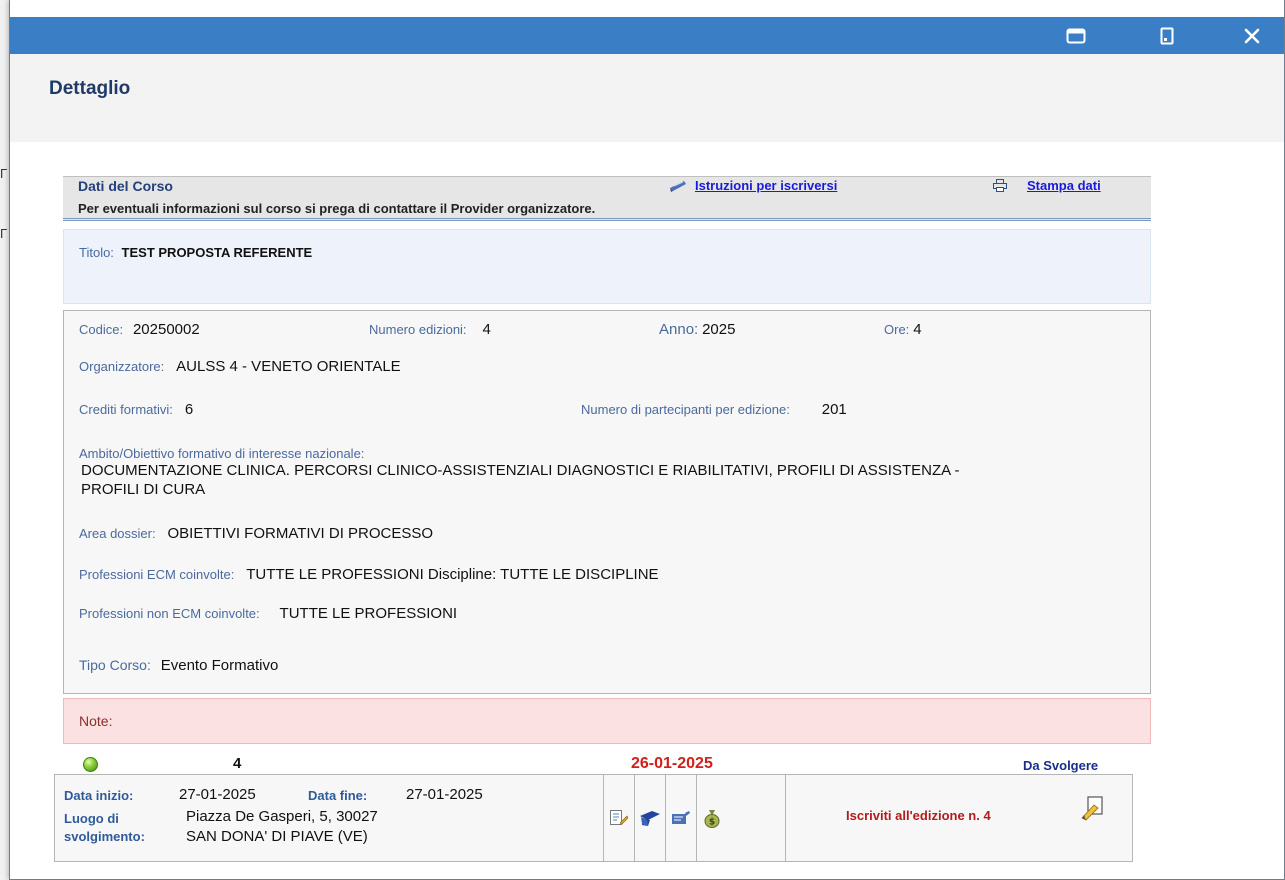 This screenshot has height=880, width=1285. Describe the element at coordinates (452, 574) in the screenshot. I see `prof-ecm-value: TUTTE LE PROFESSIONI Discipline` at that location.